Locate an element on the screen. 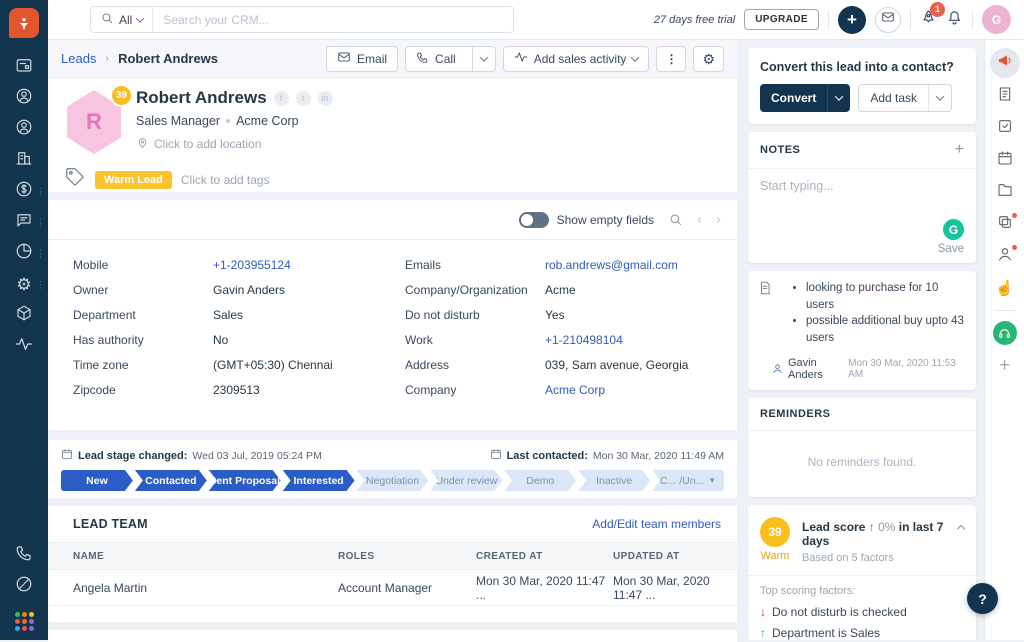  stage-negotiation: Negotiation is located at coordinates (393, 480).